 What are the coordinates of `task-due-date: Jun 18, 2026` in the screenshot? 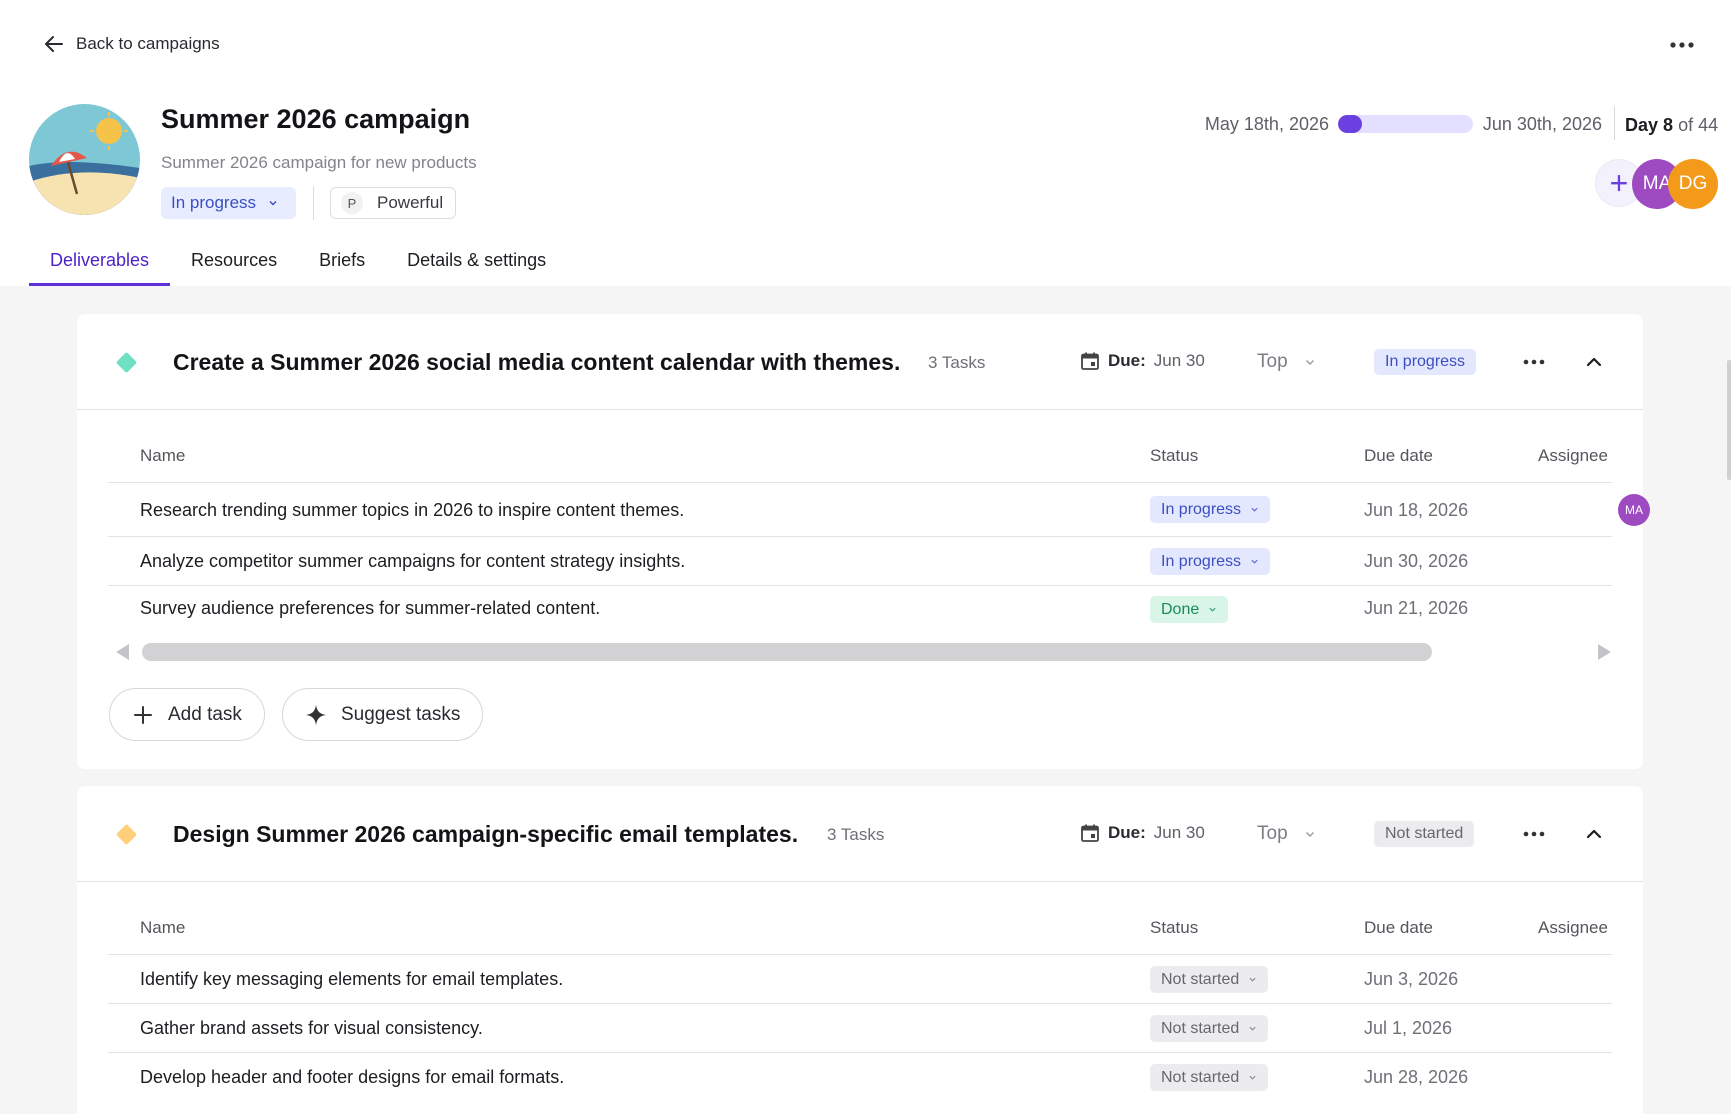 It's located at (1416, 510).